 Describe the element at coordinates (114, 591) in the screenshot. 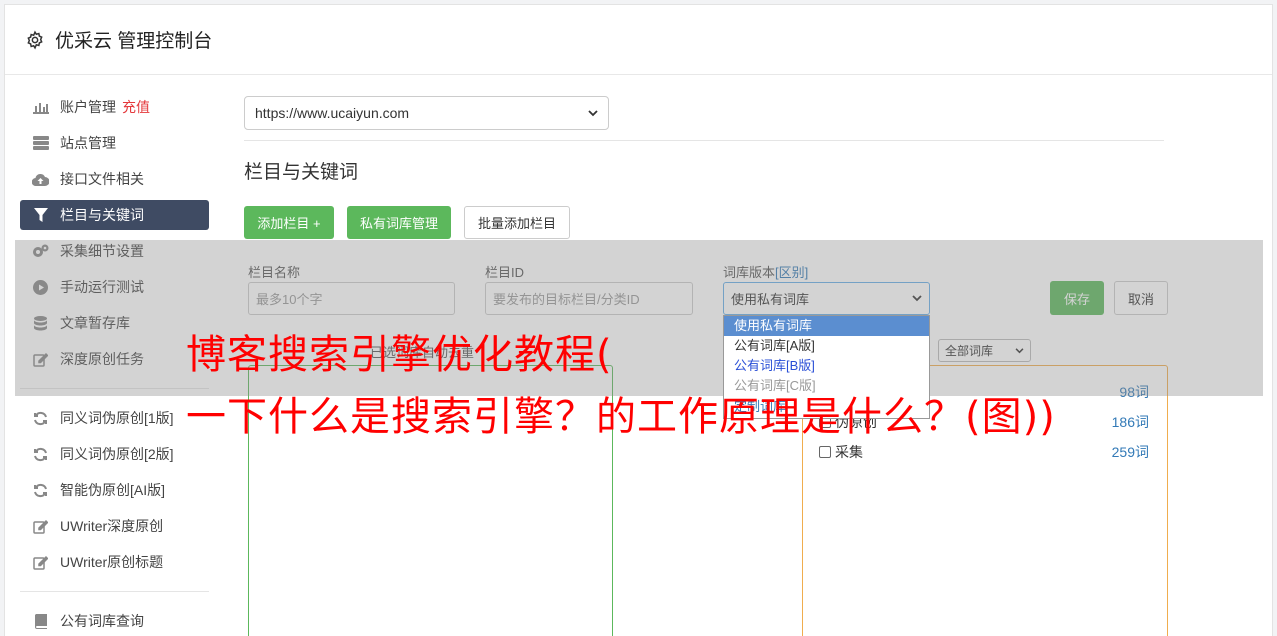

I see `sidebar-divider` at that location.